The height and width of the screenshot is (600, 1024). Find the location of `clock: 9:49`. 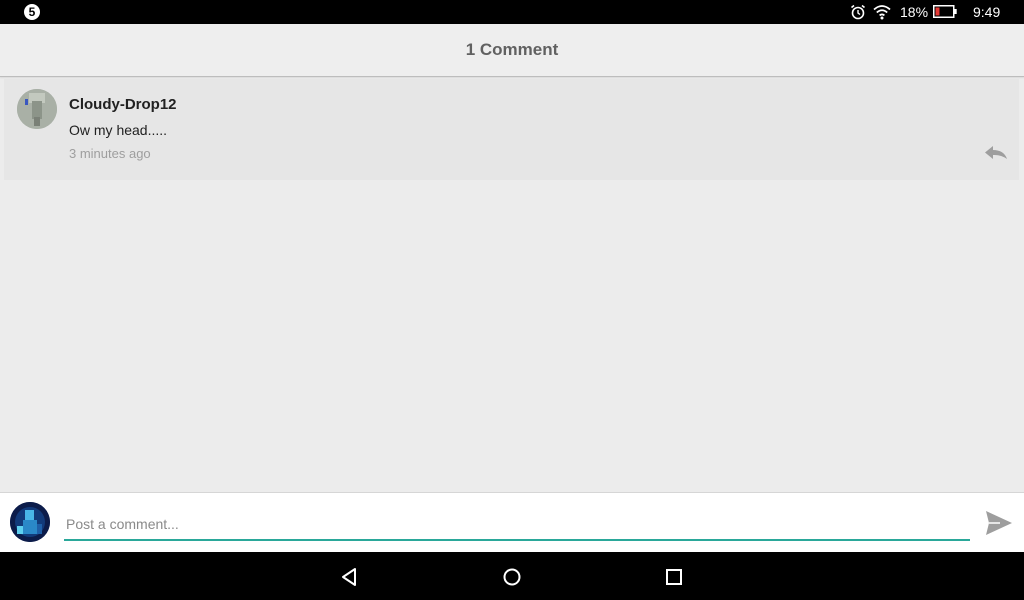

clock: 9:49 is located at coordinates (987, 12).